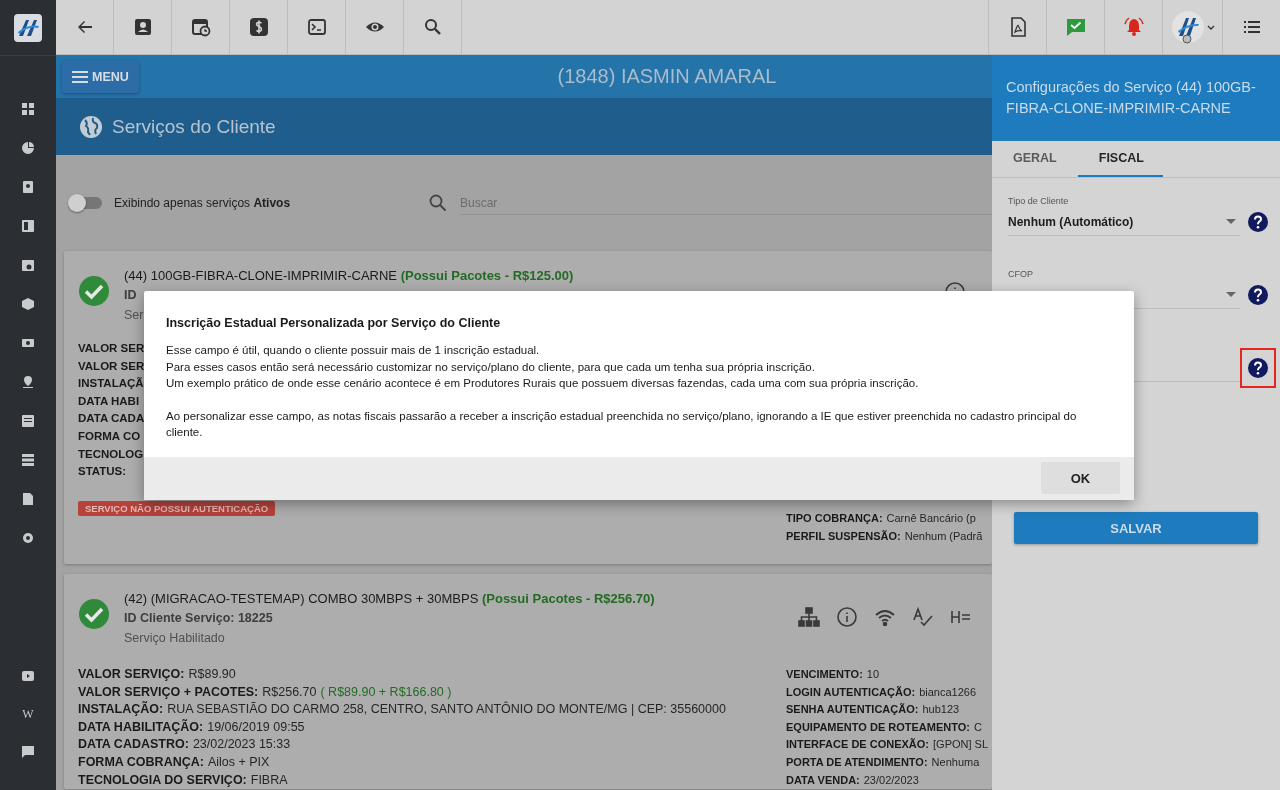 This screenshot has height=790, width=1280. Describe the element at coordinates (111, 453) in the screenshot. I see `field-label: TECNOLOG` at that location.